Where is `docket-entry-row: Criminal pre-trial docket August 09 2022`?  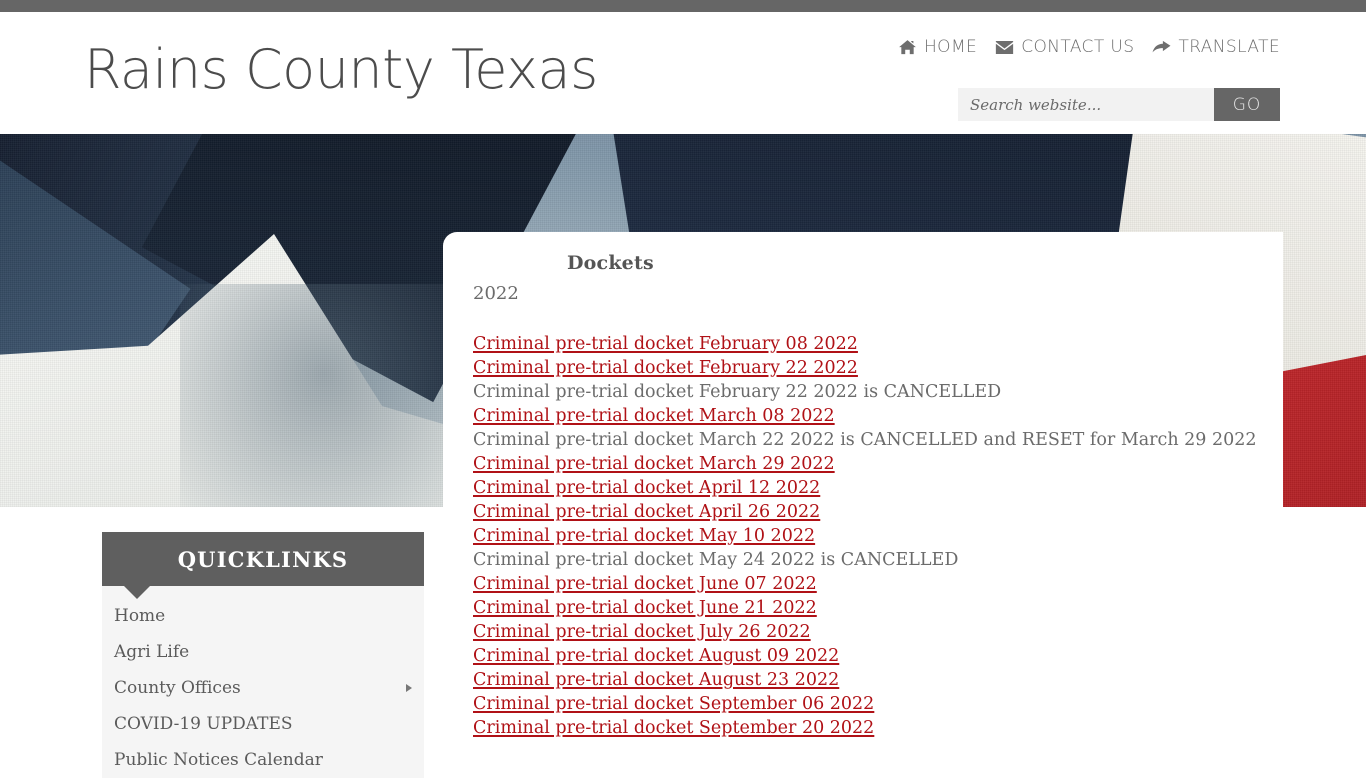
docket-entry-row: Criminal pre-trial docket August 09 2022 is located at coordinates (878, 656).